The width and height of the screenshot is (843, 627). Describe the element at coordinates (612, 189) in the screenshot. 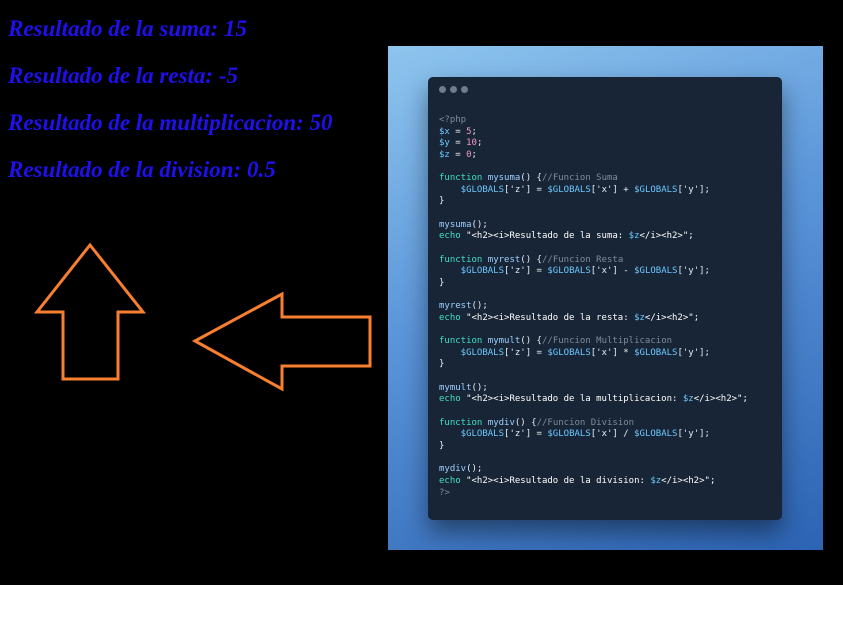

I see `code-token: ['x'] +` at that location.